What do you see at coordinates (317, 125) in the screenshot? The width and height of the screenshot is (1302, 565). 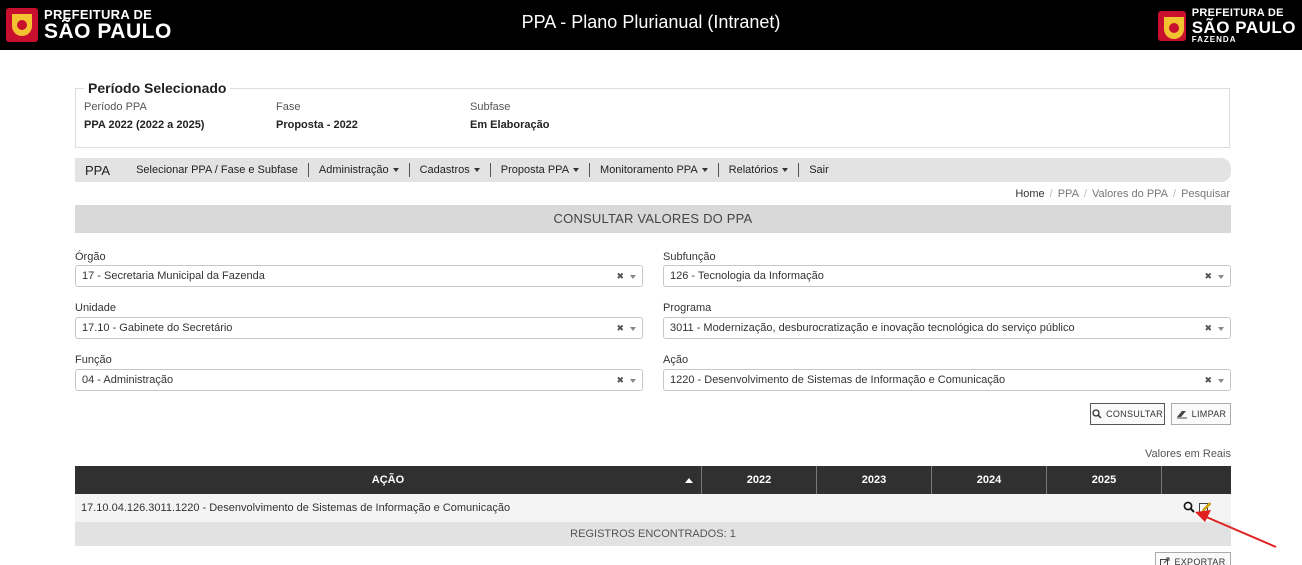 I see `fase-value: Proposta - 2022` at bounding box center [317, 125].